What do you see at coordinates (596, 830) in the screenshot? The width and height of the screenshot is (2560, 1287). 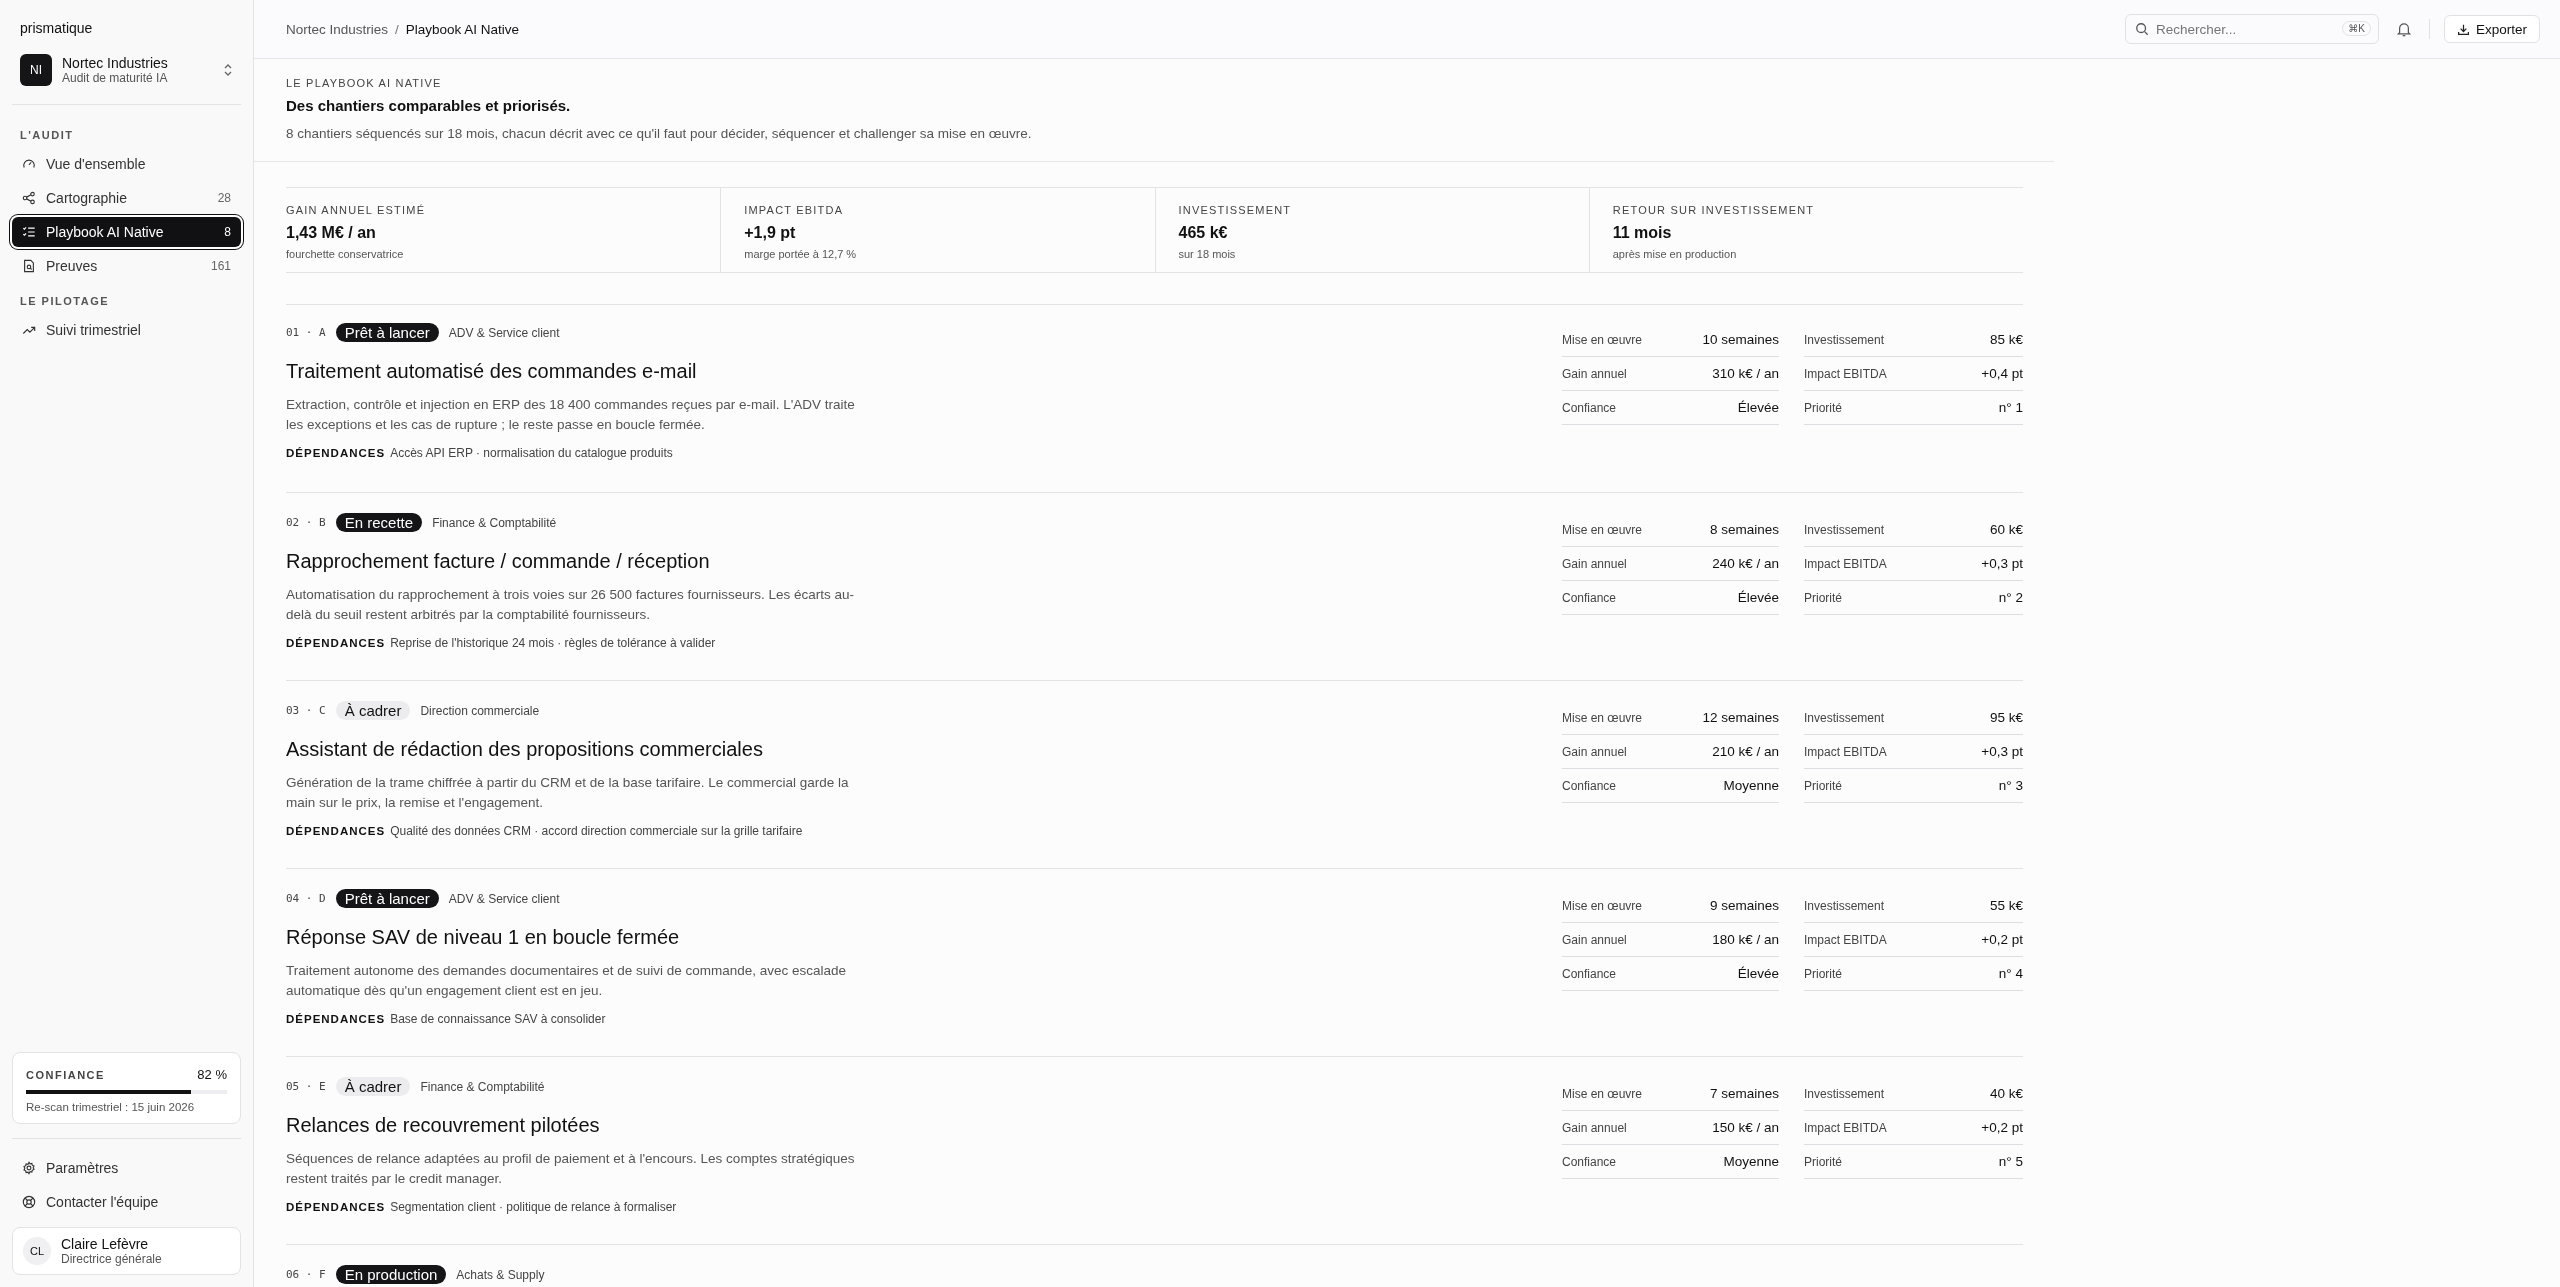 I see `dependencies-text: Qualité des données CRM · accord direction commerciale sur la grille tarifaire` at bounding box center [596, 830].